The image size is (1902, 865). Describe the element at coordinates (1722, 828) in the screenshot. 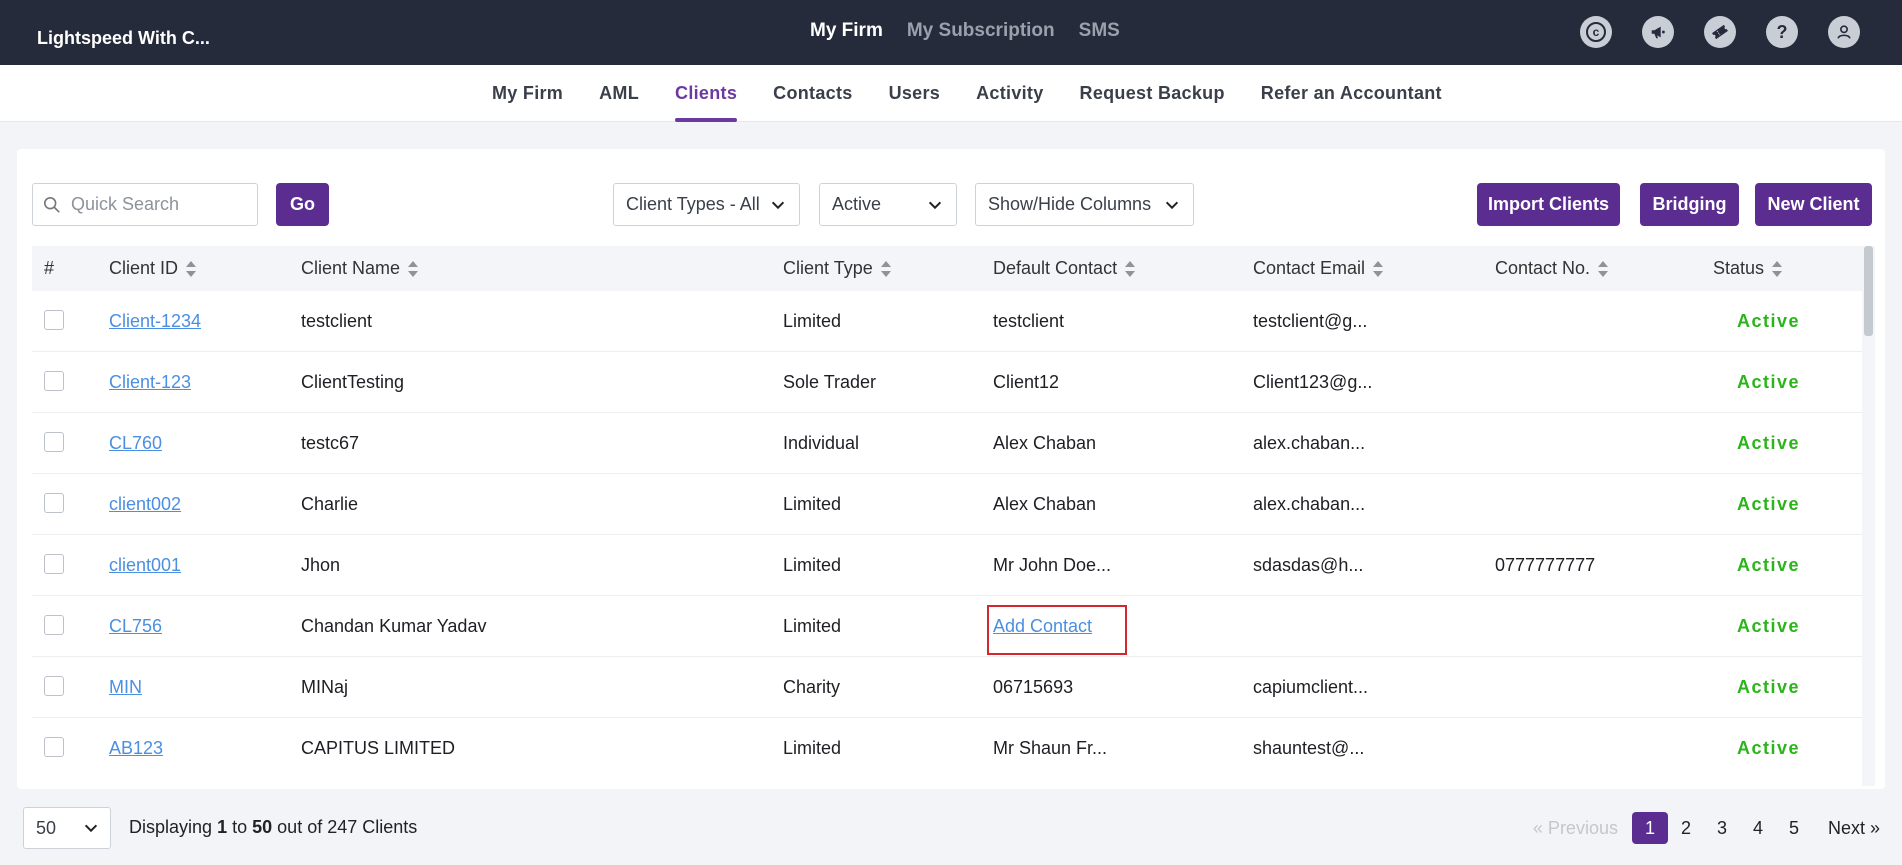

I see `page-button-3: 3` at that location.